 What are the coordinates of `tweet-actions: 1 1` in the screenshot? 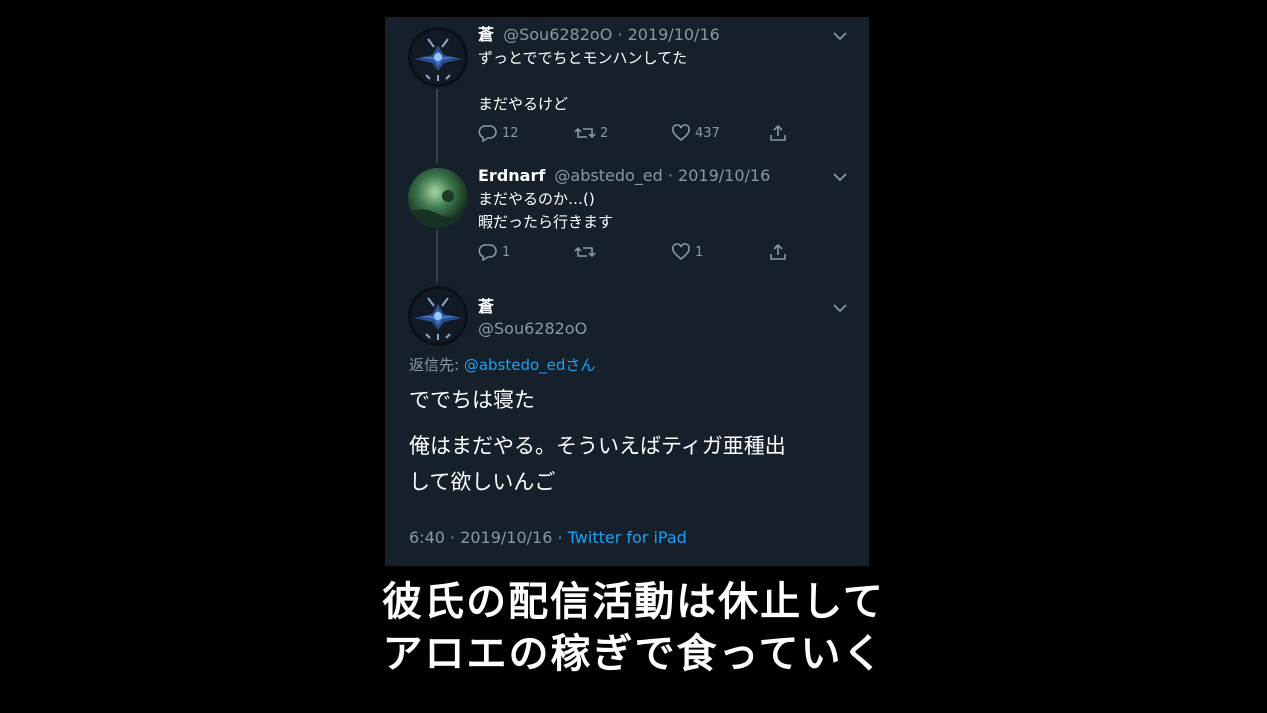 It's located at (638, 252).